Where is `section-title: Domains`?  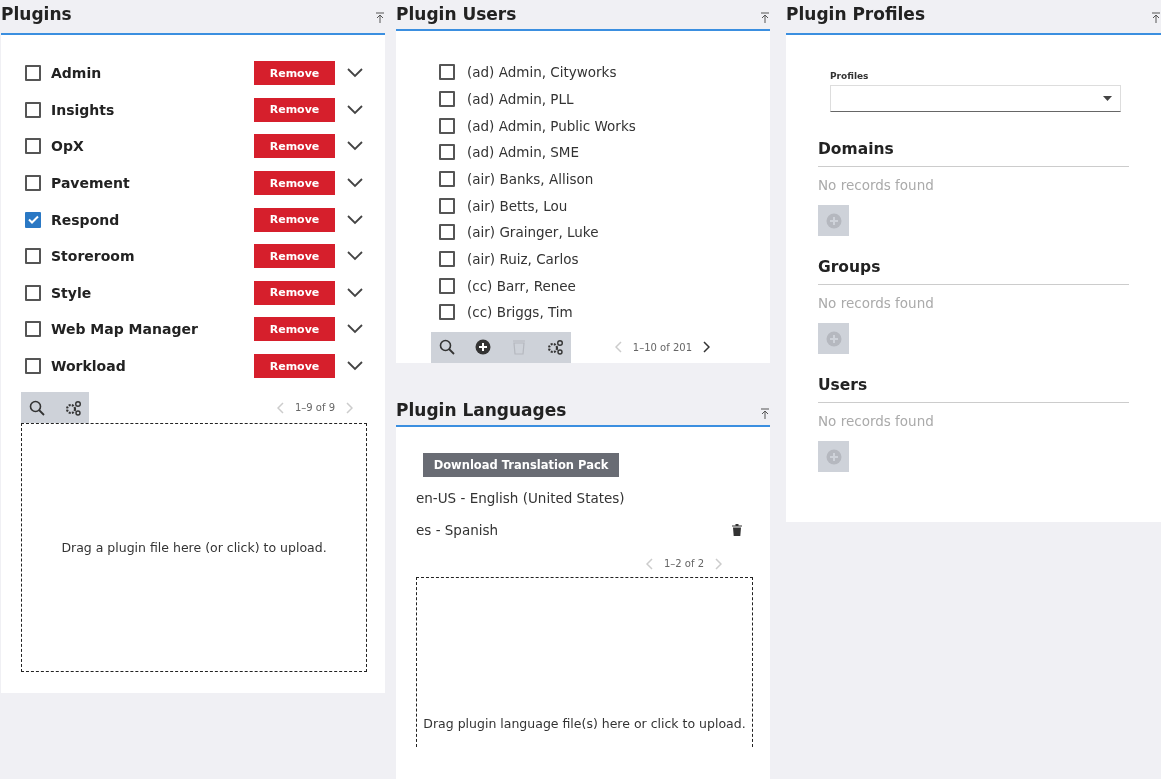
section-title: Domains is located at coordinates (973, 153).